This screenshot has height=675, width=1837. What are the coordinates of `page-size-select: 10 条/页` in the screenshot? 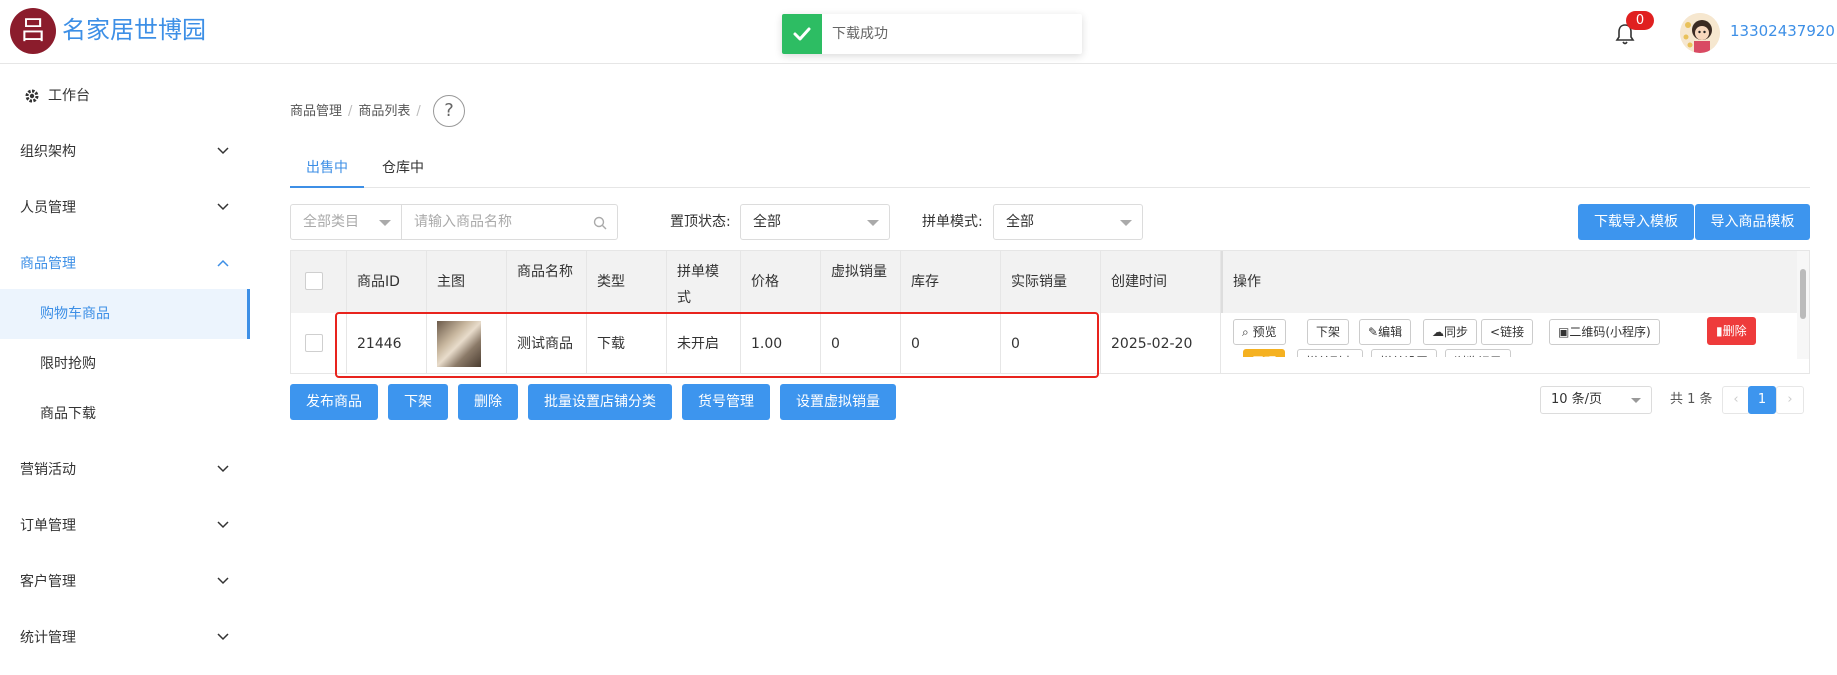 It's located at (1596, 400).